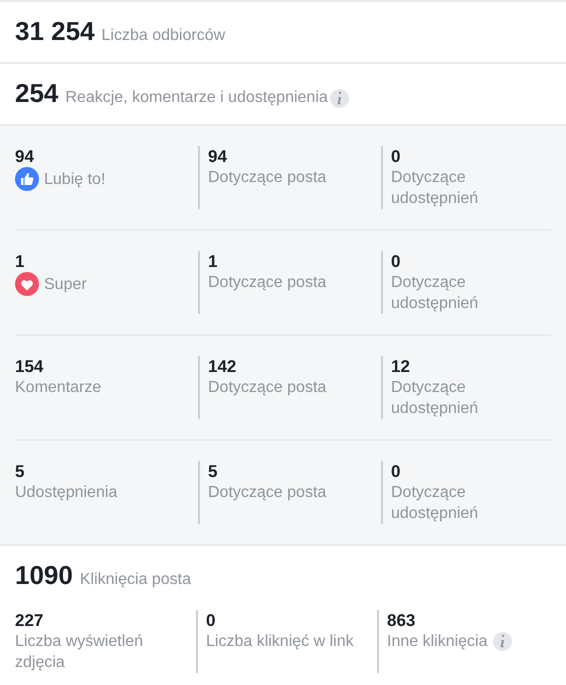 The height and width of the screenshot is (685, 566). I want to click on metric-value: 254, so click(36, 93).